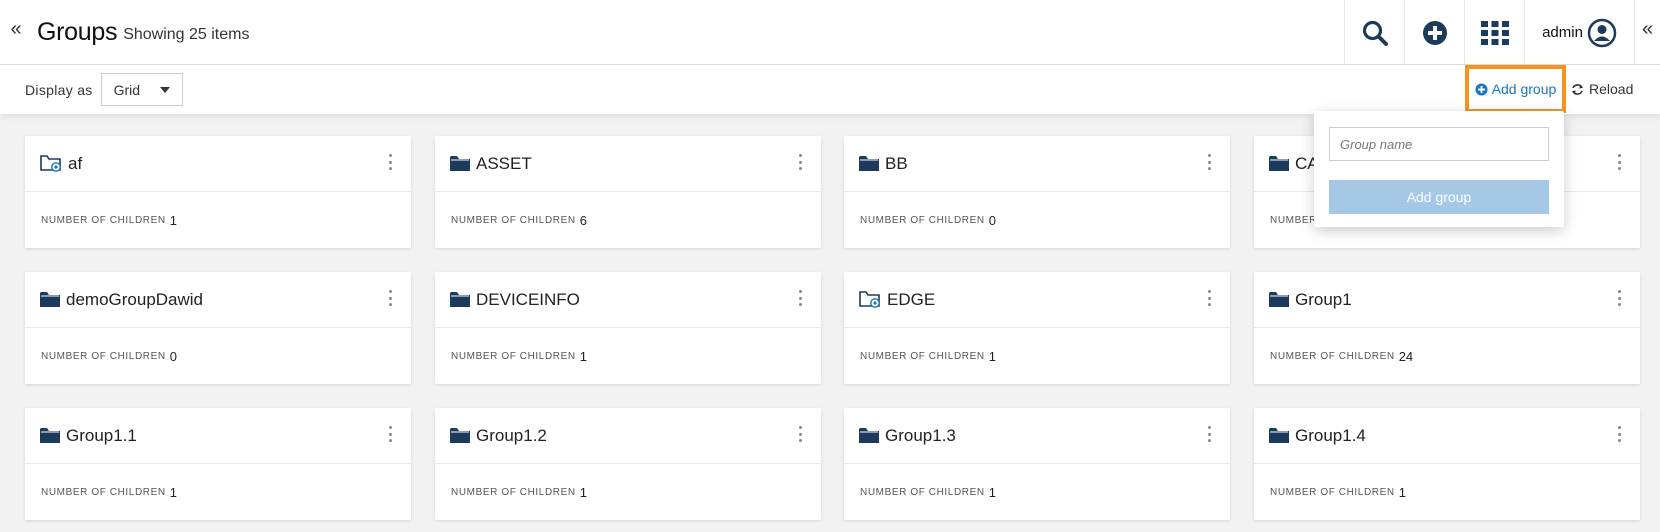  I want to click on group-card-header: Group1, so click(1447, 300).